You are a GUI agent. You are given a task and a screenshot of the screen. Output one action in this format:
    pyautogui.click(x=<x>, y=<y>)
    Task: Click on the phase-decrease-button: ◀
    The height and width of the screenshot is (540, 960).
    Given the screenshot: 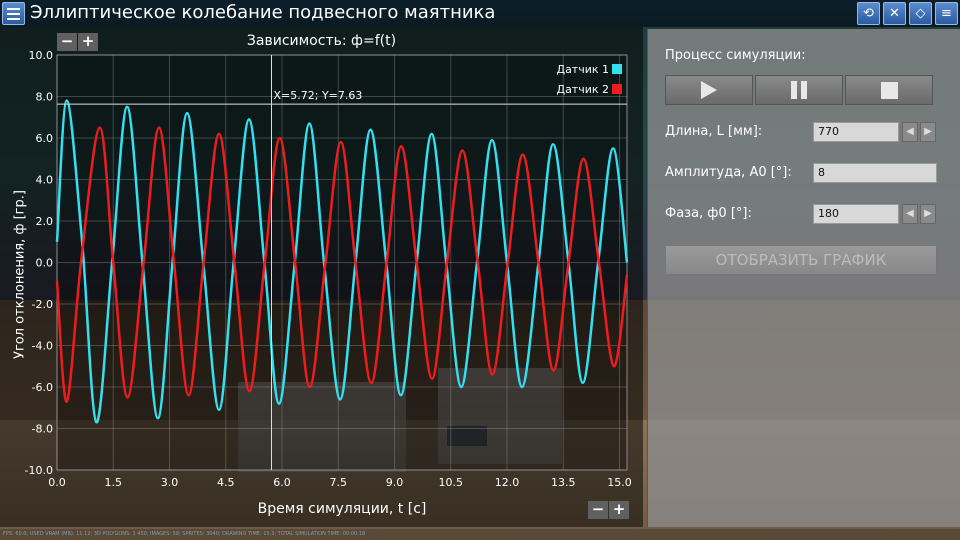 What is the action you would take?
    pyautogui.click(x=910, y=214)
    